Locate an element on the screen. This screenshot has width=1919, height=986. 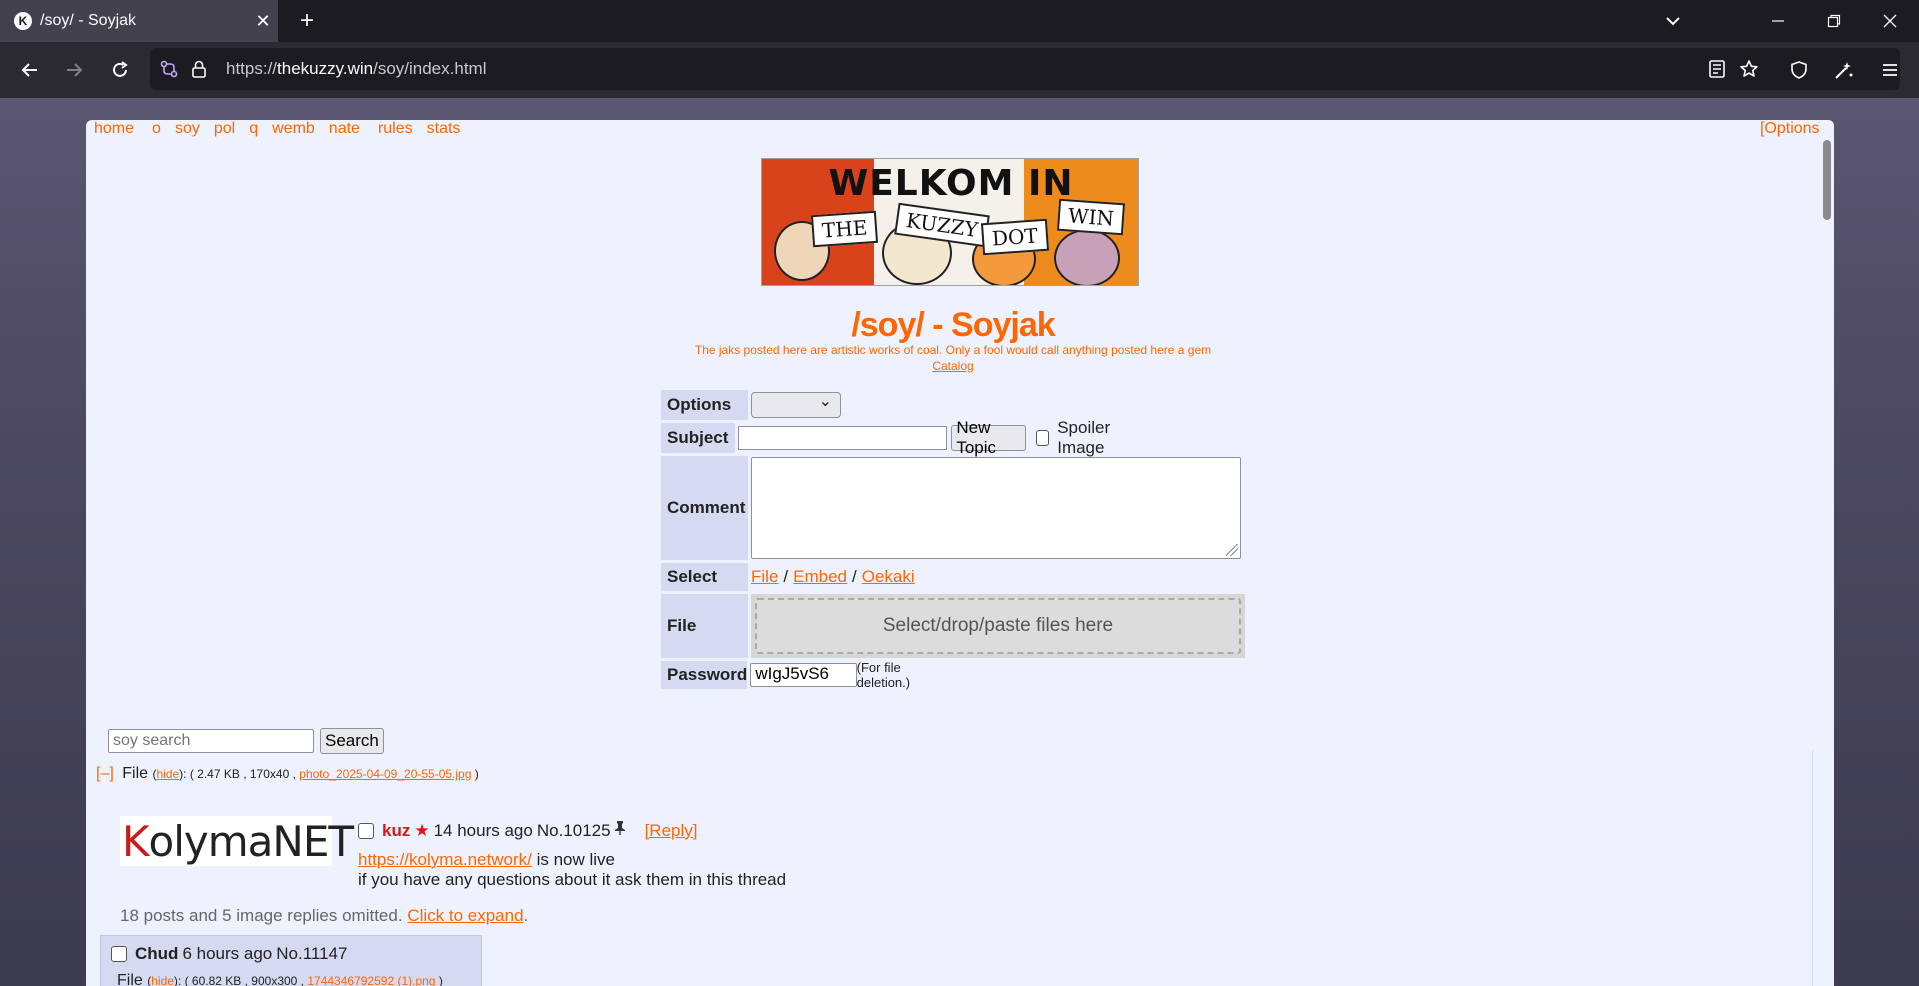
navigation-bar: https://thekuzzy.win/soy/index.html is located at coordinates (959, 70).